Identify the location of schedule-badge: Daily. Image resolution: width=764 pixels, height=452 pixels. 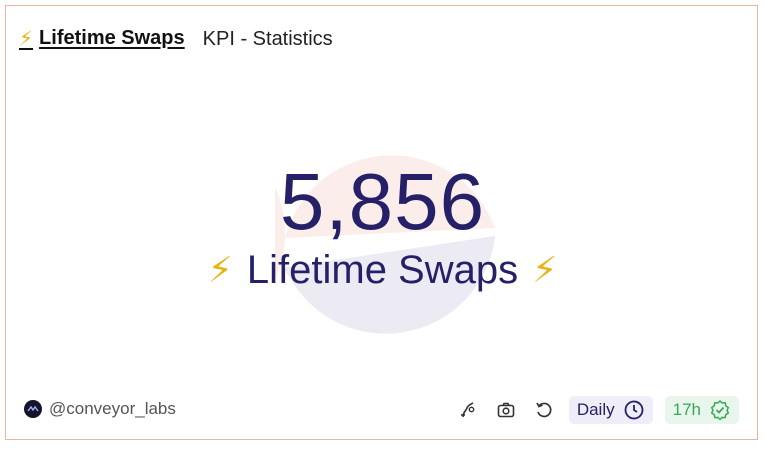
(610, 410).